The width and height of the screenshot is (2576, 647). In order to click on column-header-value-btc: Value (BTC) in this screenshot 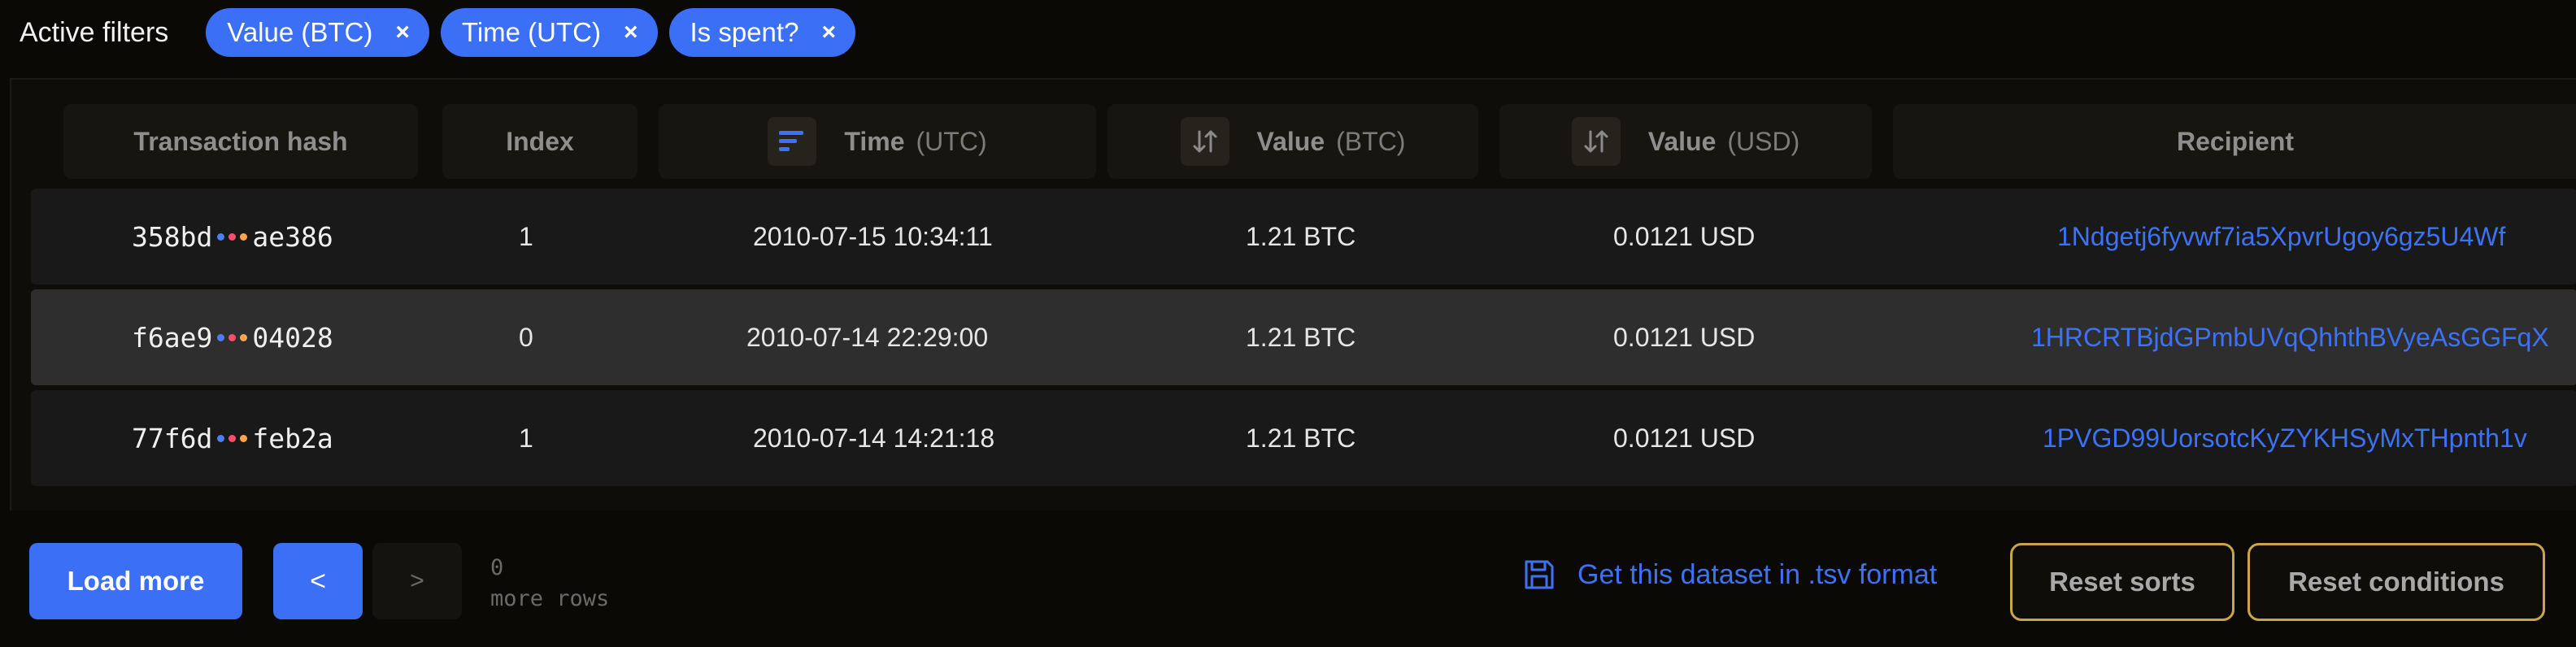, I will do `click(1293, 141)`.